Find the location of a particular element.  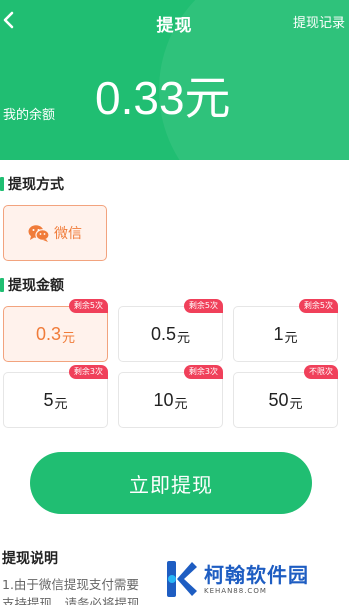

site-watermark: 柯翰软件园 KEHAN88.COM is located at coordinates (249, 579).